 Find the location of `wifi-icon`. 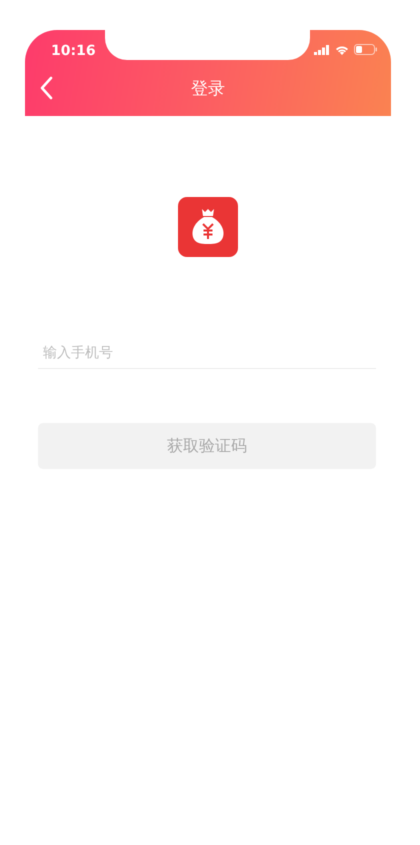

wifi-icon is located at coordinates (342, 49).